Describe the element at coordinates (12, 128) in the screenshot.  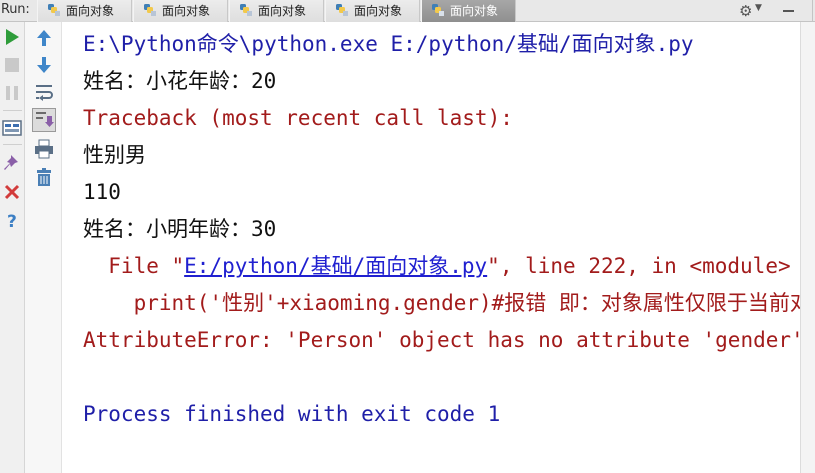
I see `layout-icon` at that location.